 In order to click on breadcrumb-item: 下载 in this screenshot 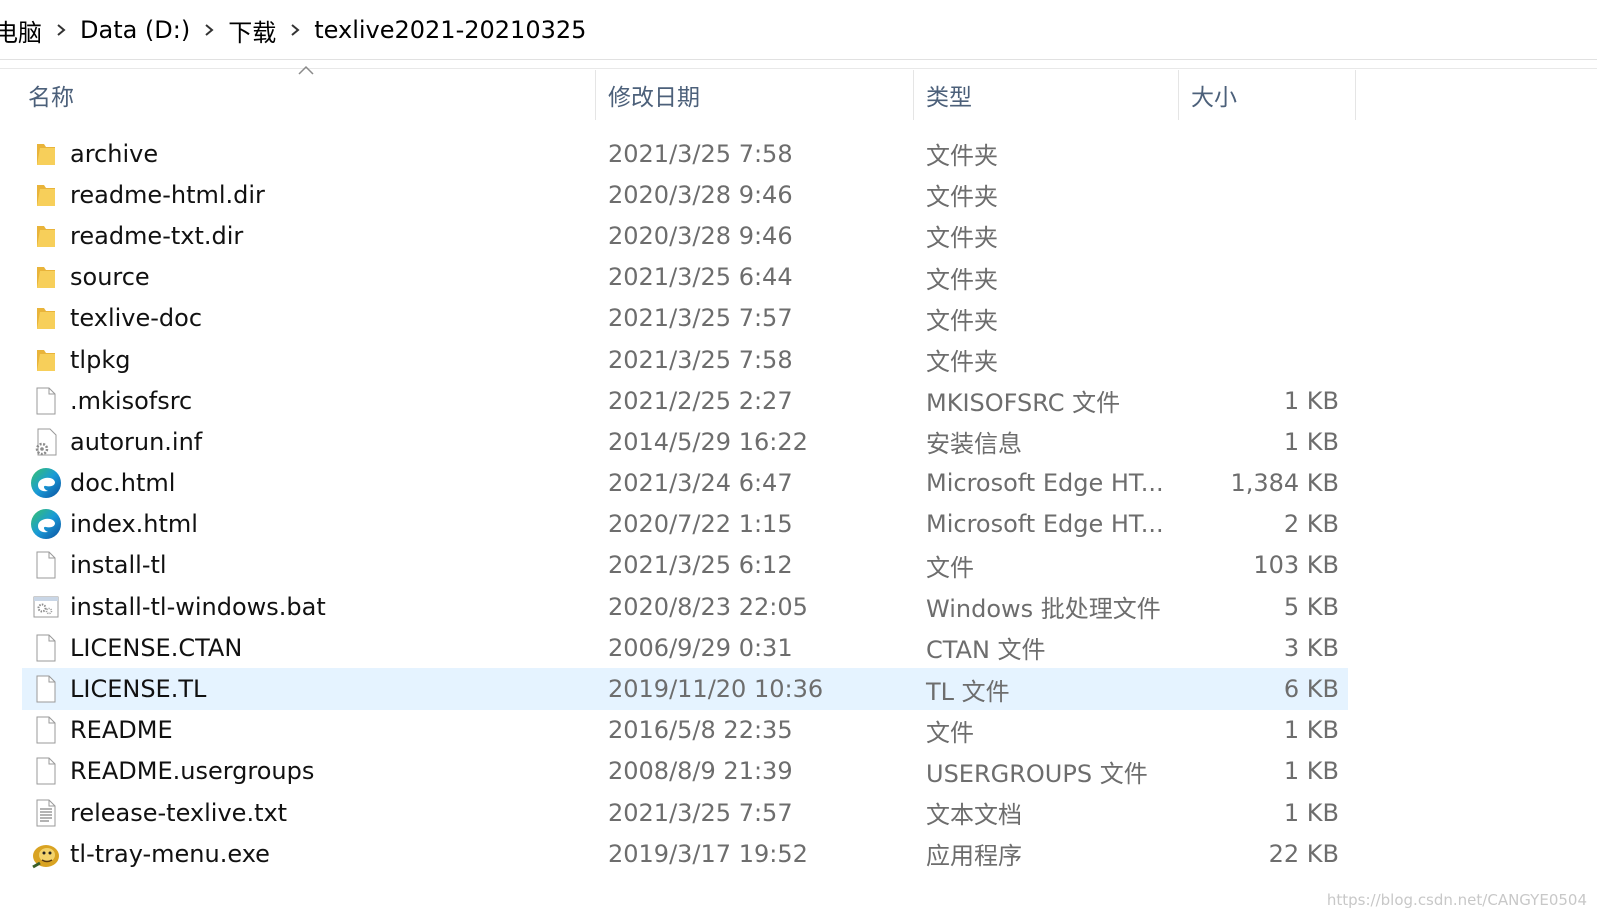, I will do `click(252, 30)`.